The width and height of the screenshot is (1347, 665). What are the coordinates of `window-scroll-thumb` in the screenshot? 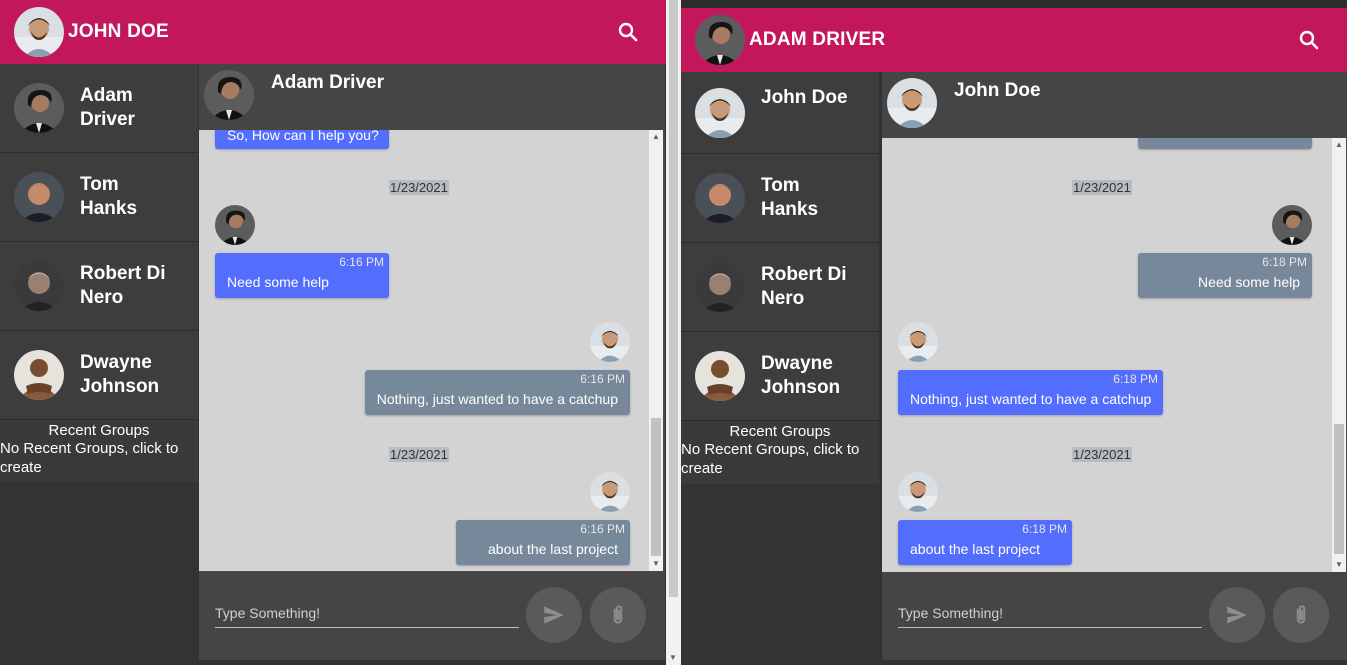 It's located at (673, 298).